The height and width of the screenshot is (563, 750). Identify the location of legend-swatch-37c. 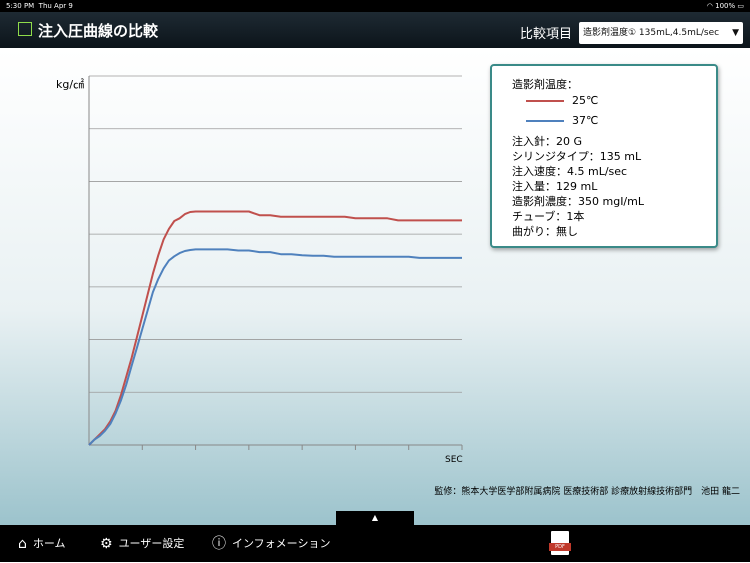
(545, 121).